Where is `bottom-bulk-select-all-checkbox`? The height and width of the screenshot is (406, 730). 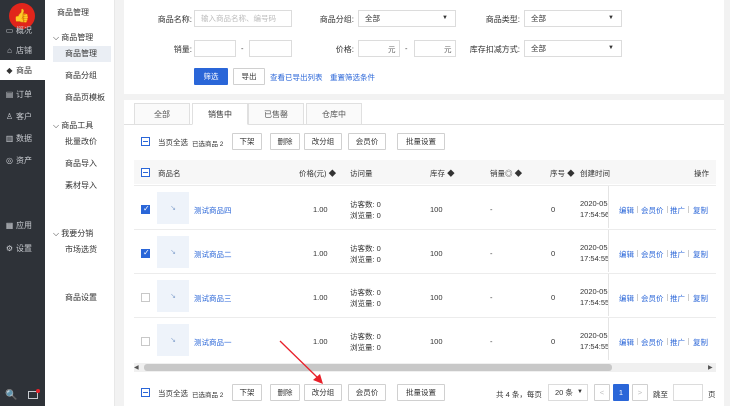
bottom-bulk-select-all-checkbox is located at coordinates (145, 392).